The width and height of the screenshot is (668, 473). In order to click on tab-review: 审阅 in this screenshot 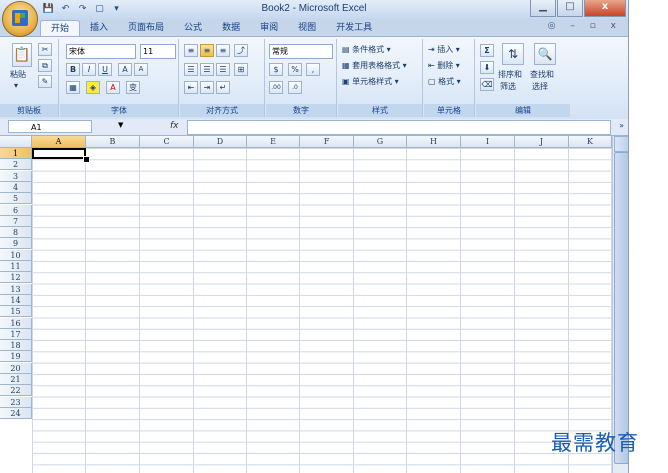, I will do `click(269, 28)`.